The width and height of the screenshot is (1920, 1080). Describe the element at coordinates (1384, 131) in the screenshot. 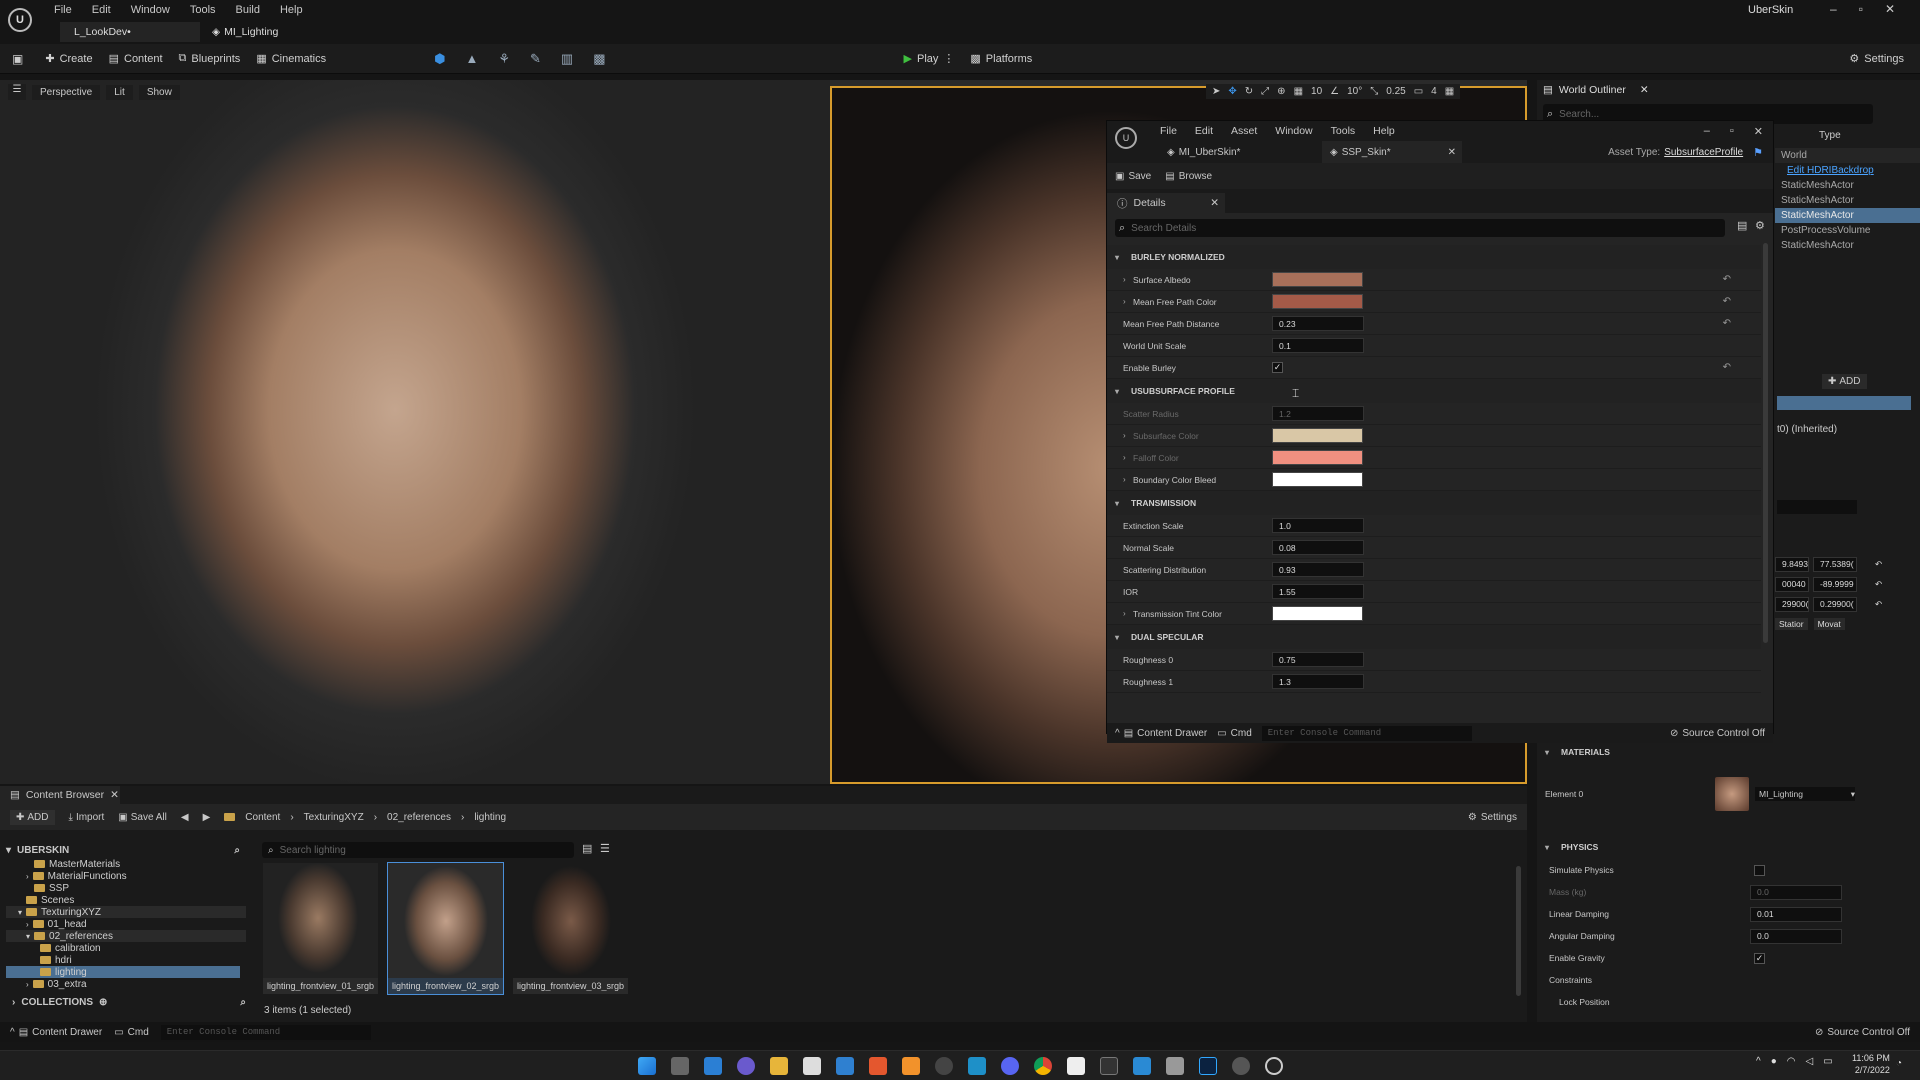

I see `editor-menu-help: Help` at that location.